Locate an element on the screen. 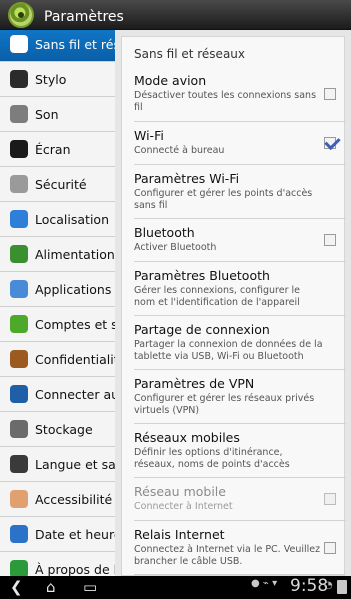  status-icons: ● ⌁ ▾ is located at coordinates (264, 583).